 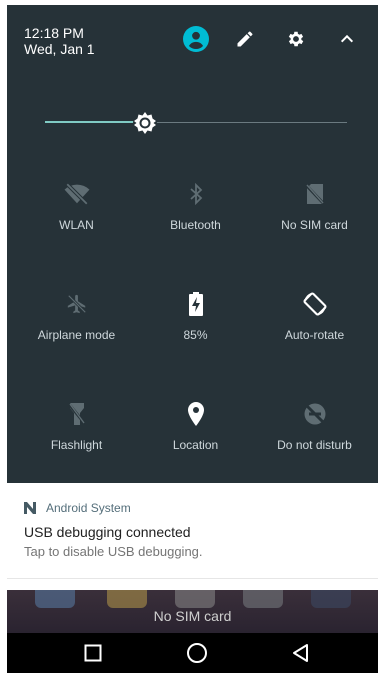 What do you see at coordinates (196, 39) in the screenshot?
I see `account-icon` at bounding box center [196, 39].